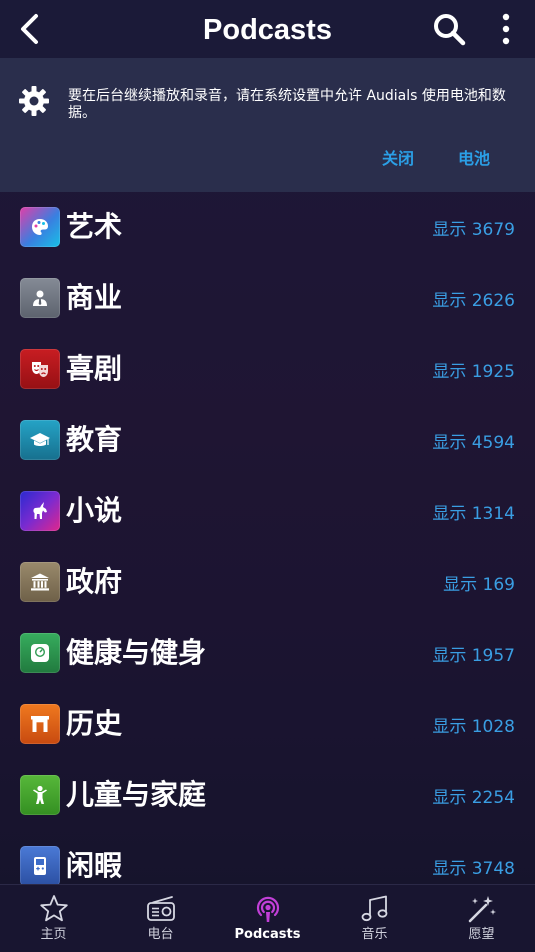 The height and width of the screenshot is (952, 535). What do you see at coordinates (160, 934) in the screenshot?
I see `nav-label: 电台` at bounding box center [160, 934].